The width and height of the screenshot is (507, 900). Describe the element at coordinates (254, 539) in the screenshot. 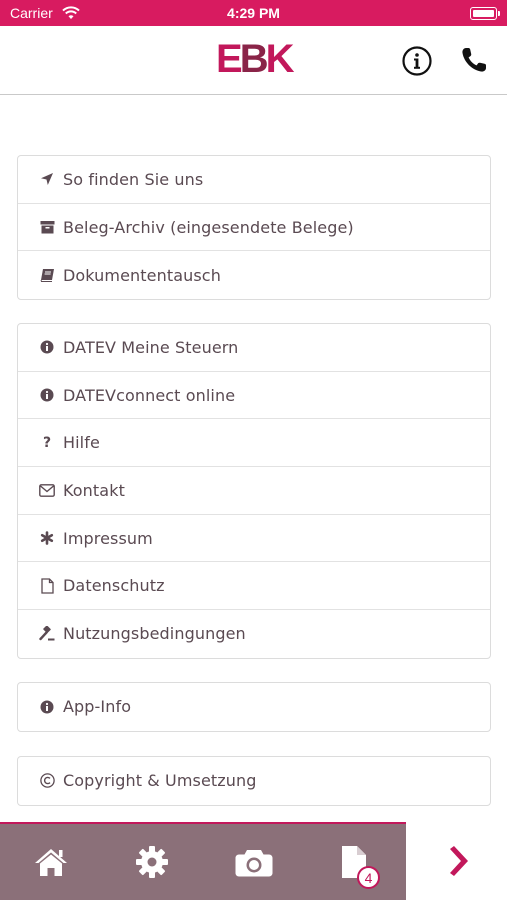

I see `menu-item-impressum: Impressum` at that location.